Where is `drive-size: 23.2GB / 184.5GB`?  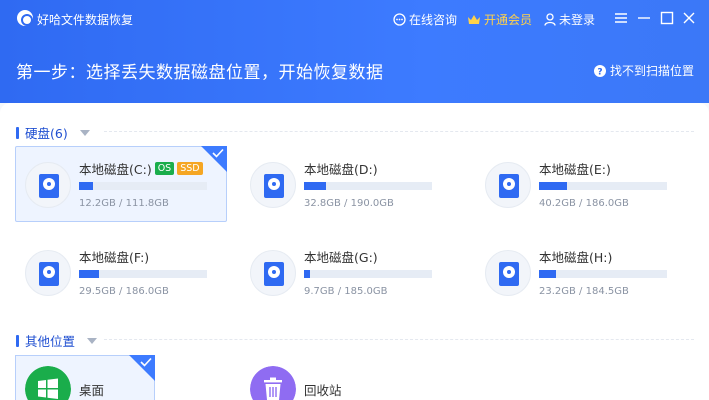 drive-size: 23.2GB / 184.5GB is located at coordinates (584, 291).